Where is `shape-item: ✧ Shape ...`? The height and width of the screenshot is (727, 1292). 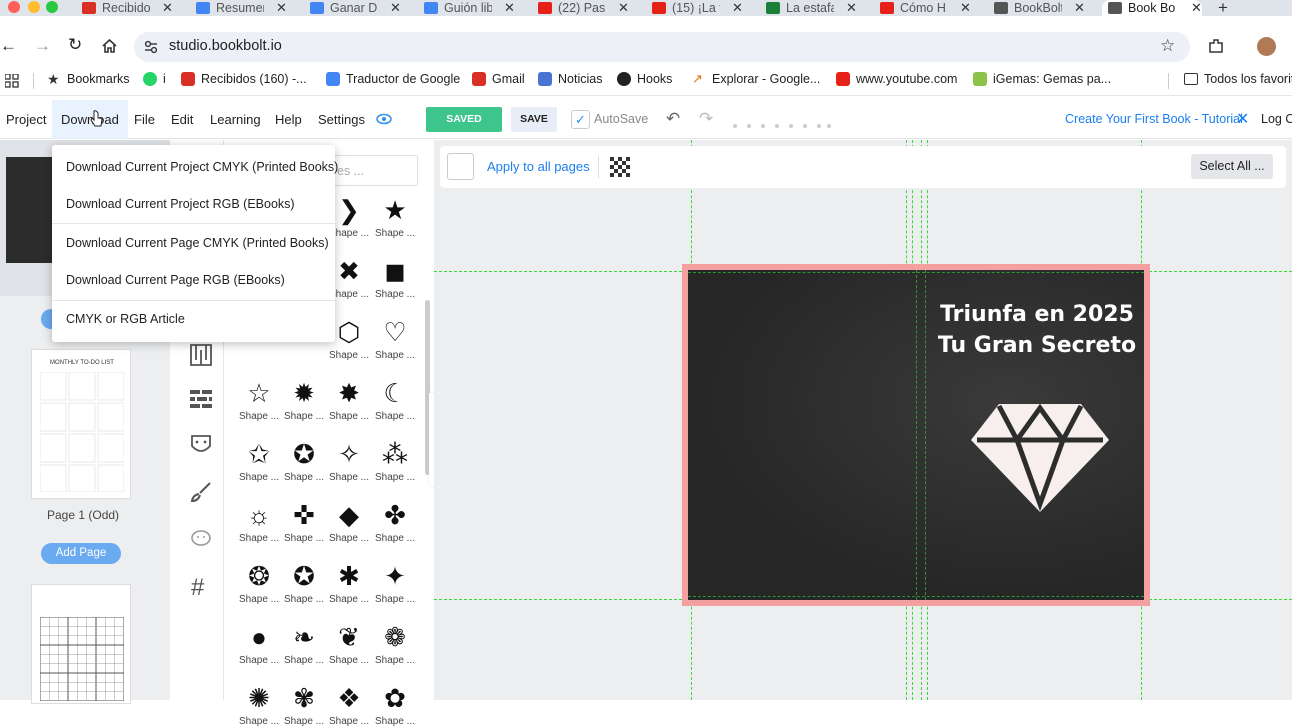
shape-item: ✧ Shape ... is located at coordinates (349, 459).